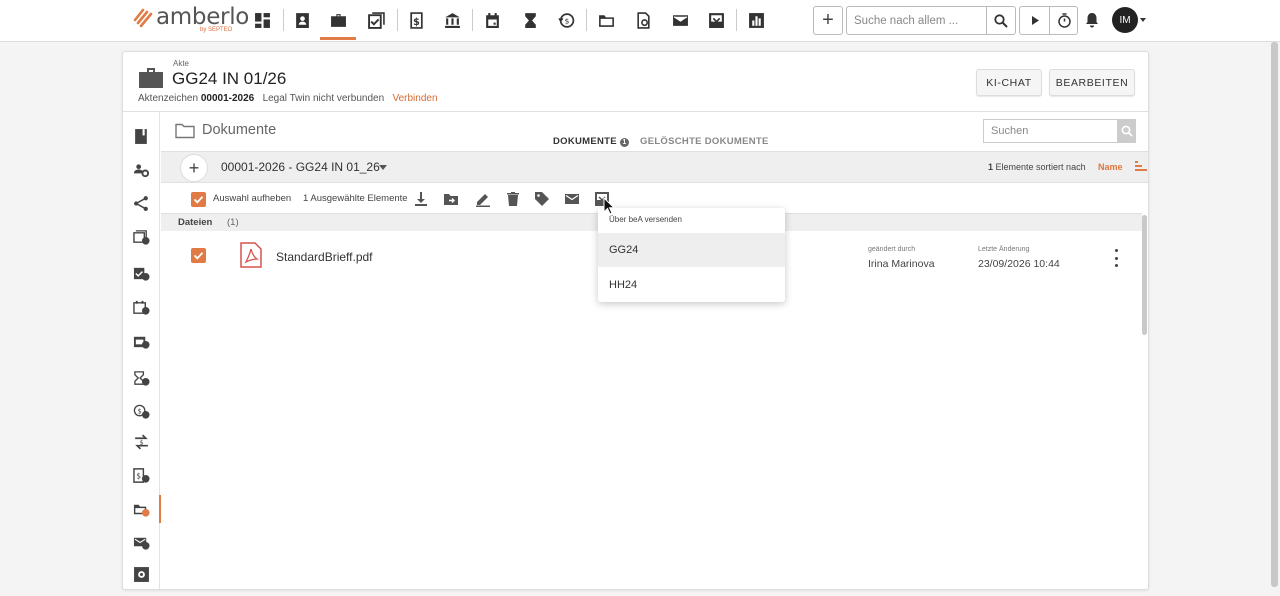 This screenshot has height=596, width=1280. Describe the element at coordinates (1141, 166) in the screenshot. I see `sort-direction-icon` at that location.